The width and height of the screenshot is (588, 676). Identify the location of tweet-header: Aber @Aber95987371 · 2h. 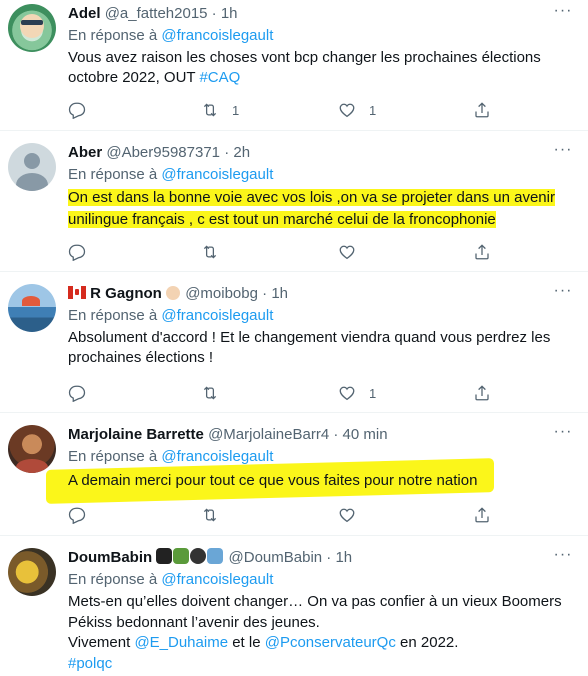
(159, 153).